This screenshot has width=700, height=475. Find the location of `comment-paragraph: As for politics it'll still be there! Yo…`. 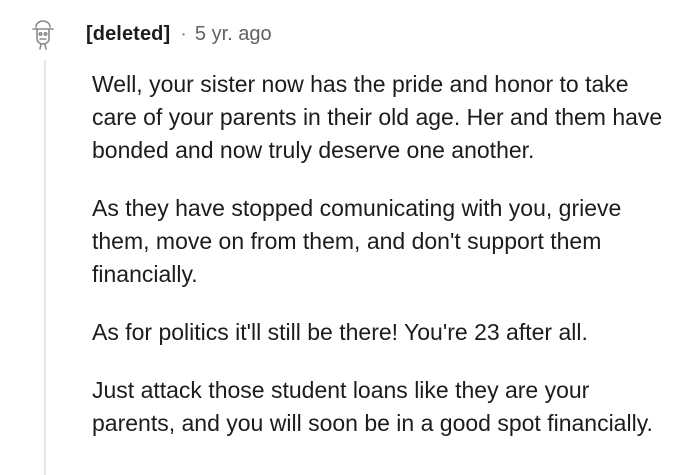

comment-paragraph: As for politics it'll still be there! Yo… is located at coordinates (340, 332).